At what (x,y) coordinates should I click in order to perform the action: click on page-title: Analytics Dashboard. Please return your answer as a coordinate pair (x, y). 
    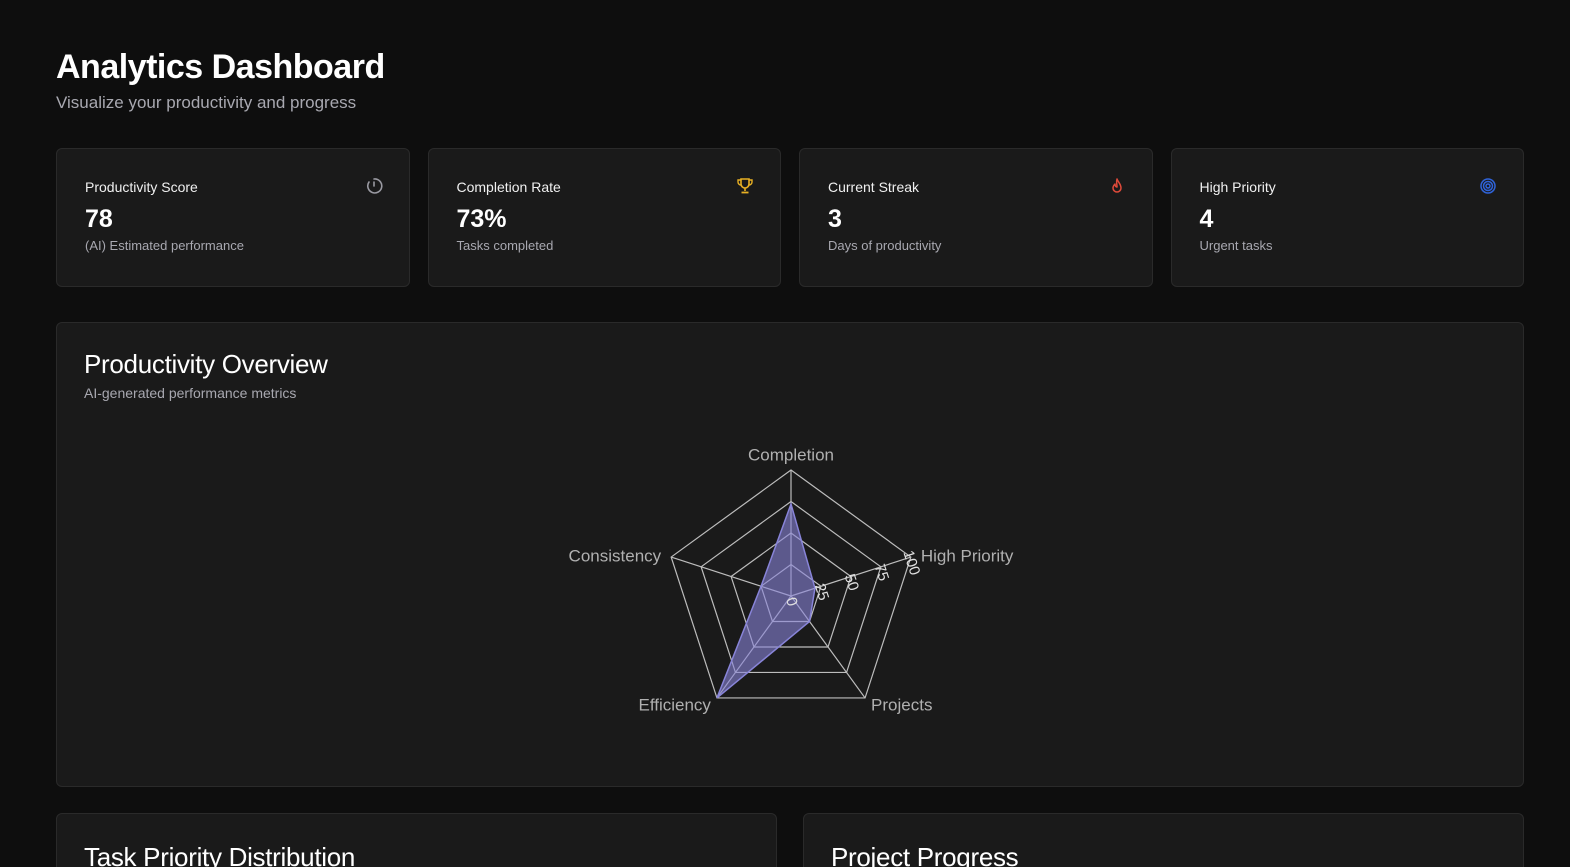
    Looking at the image, I should click on (220, 67).